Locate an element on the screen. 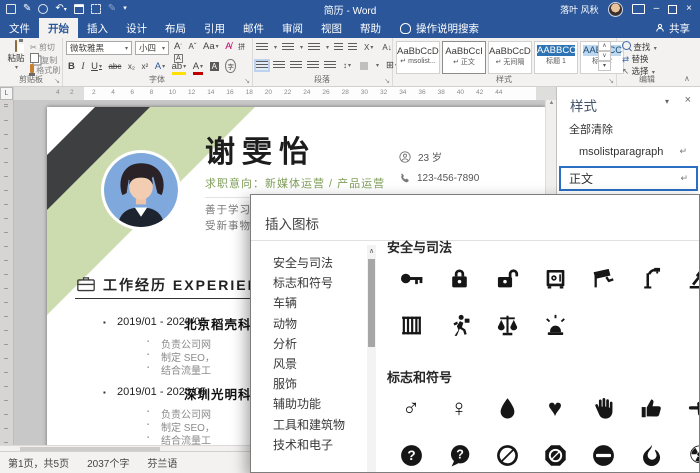  paragraph-dialog-launcher: ↘ is located at coordinates (387, 81).